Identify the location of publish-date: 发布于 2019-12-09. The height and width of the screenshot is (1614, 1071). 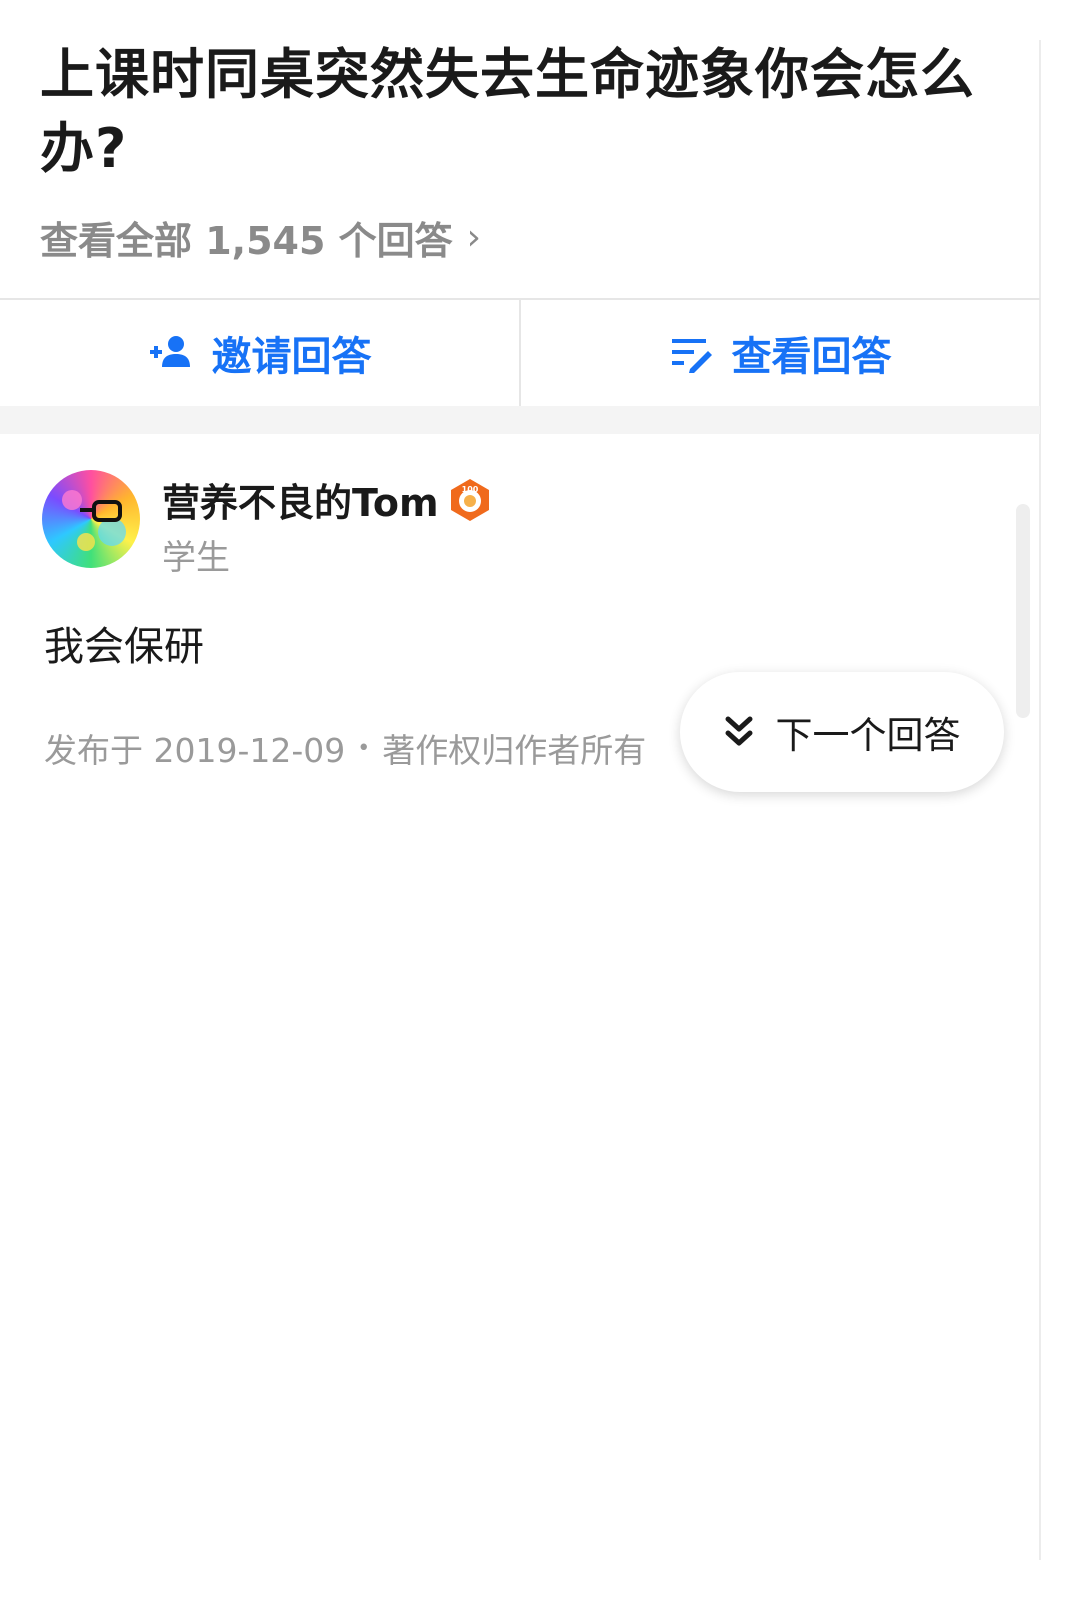
(195, 750).